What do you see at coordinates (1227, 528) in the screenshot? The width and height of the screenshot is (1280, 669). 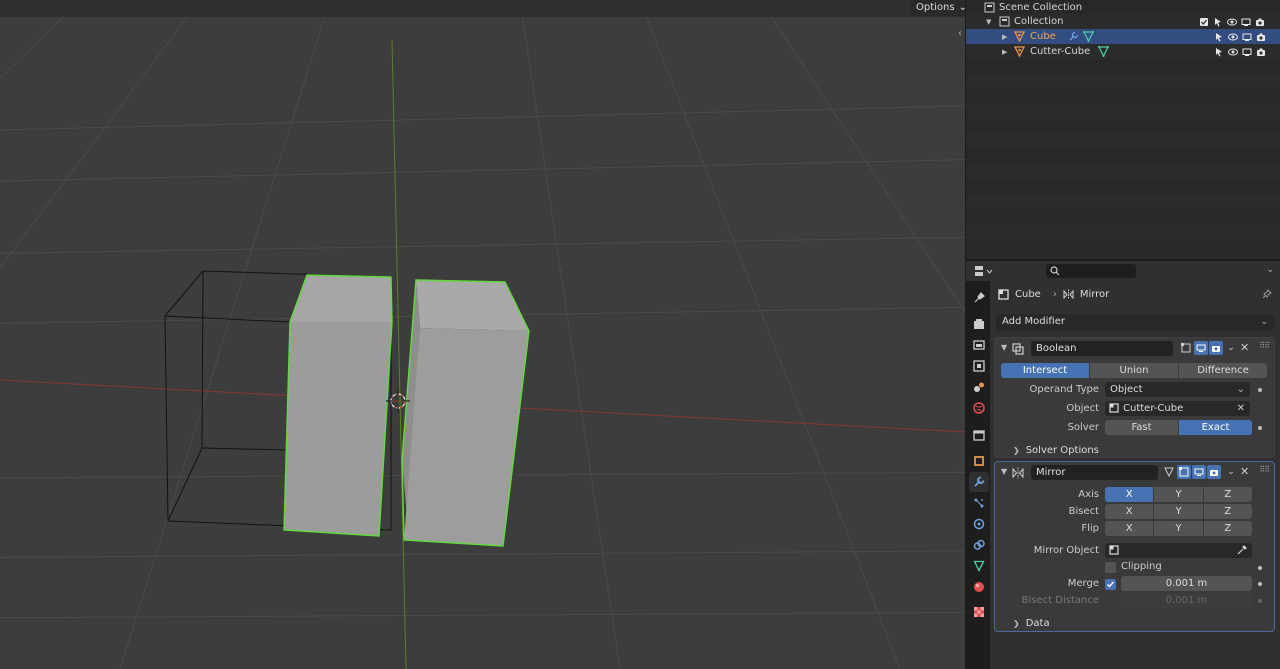 I see `flip-z-toggle: Z` at bounding box center [1227, 528].